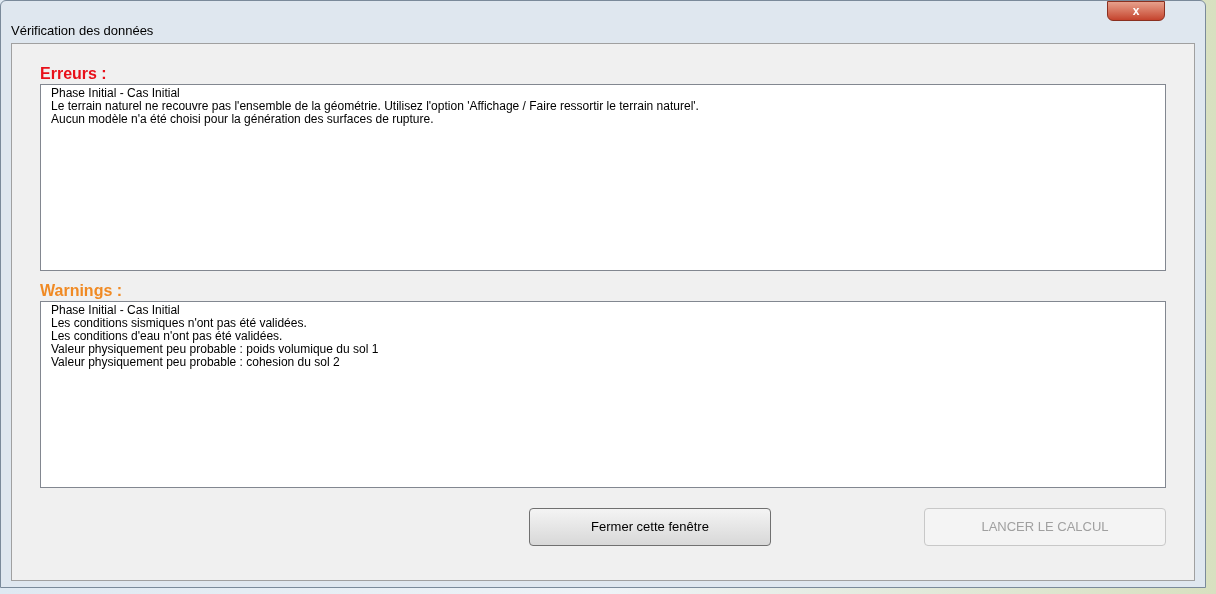 This screenshot has width=1216, height=594. Describe the element at coordinates (1136, 11) in the screenshot. I see `close-button: x` at that location.